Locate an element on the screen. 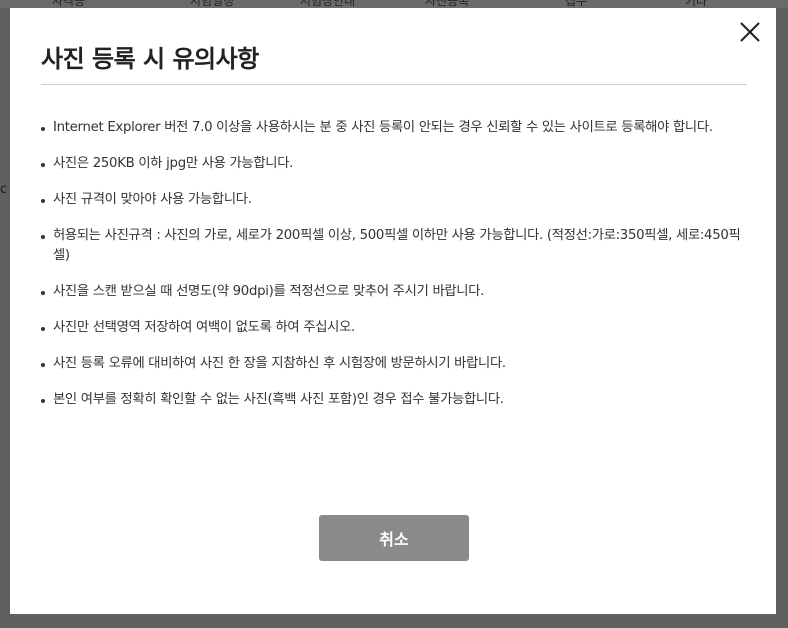 This screenshot has width=788, height=628. close-x-icon is located at coordinates (750, 32).